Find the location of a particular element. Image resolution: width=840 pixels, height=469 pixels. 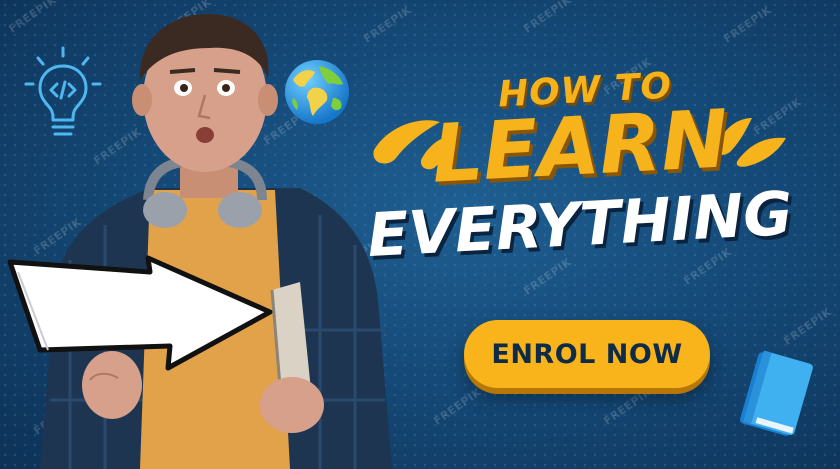

book-icon is located at coordinates (776, 393).